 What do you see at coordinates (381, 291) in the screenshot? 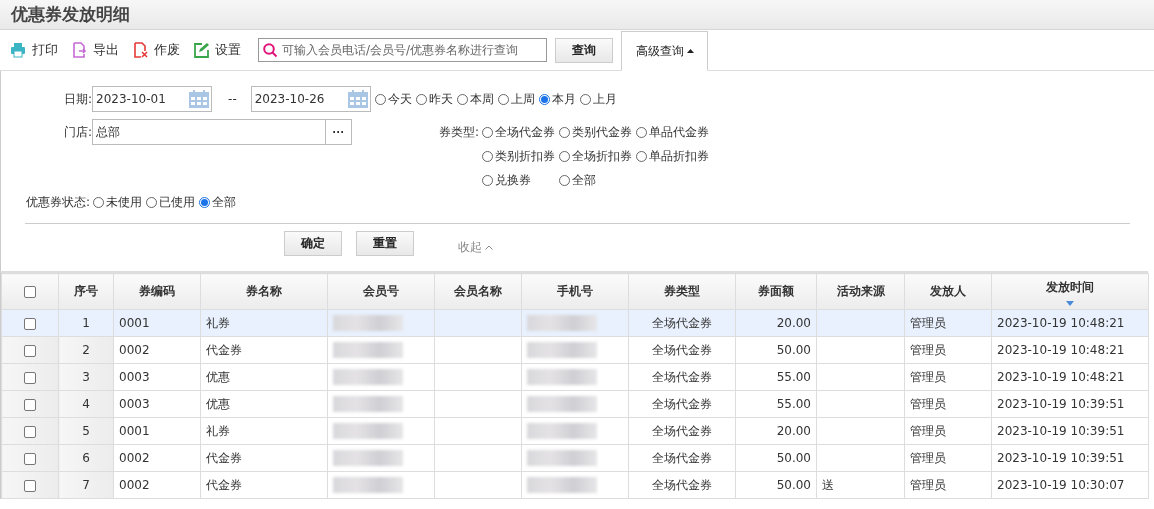
I see `column-header: 会员号` at bounding box center [381, 291].